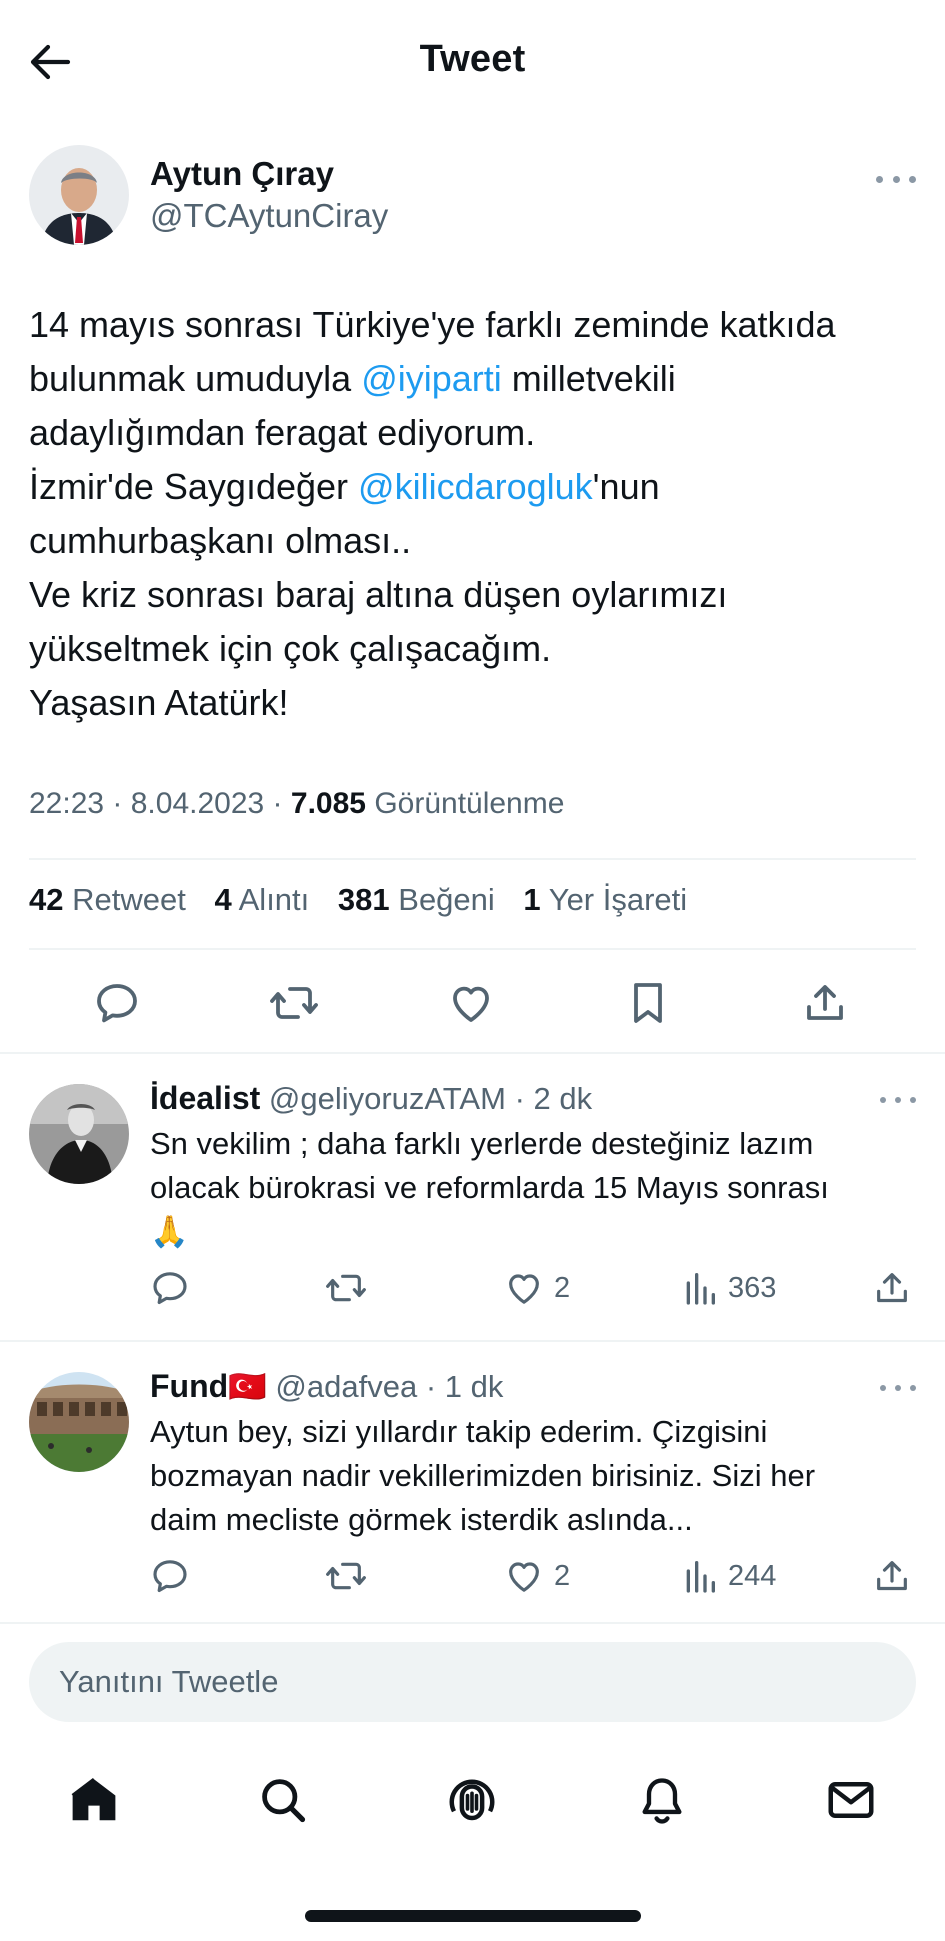  What do you see at coordinates (474, 1386) in the screenshot?
I see `reply-time: 1 dk` at bounding box center [474, 1386].